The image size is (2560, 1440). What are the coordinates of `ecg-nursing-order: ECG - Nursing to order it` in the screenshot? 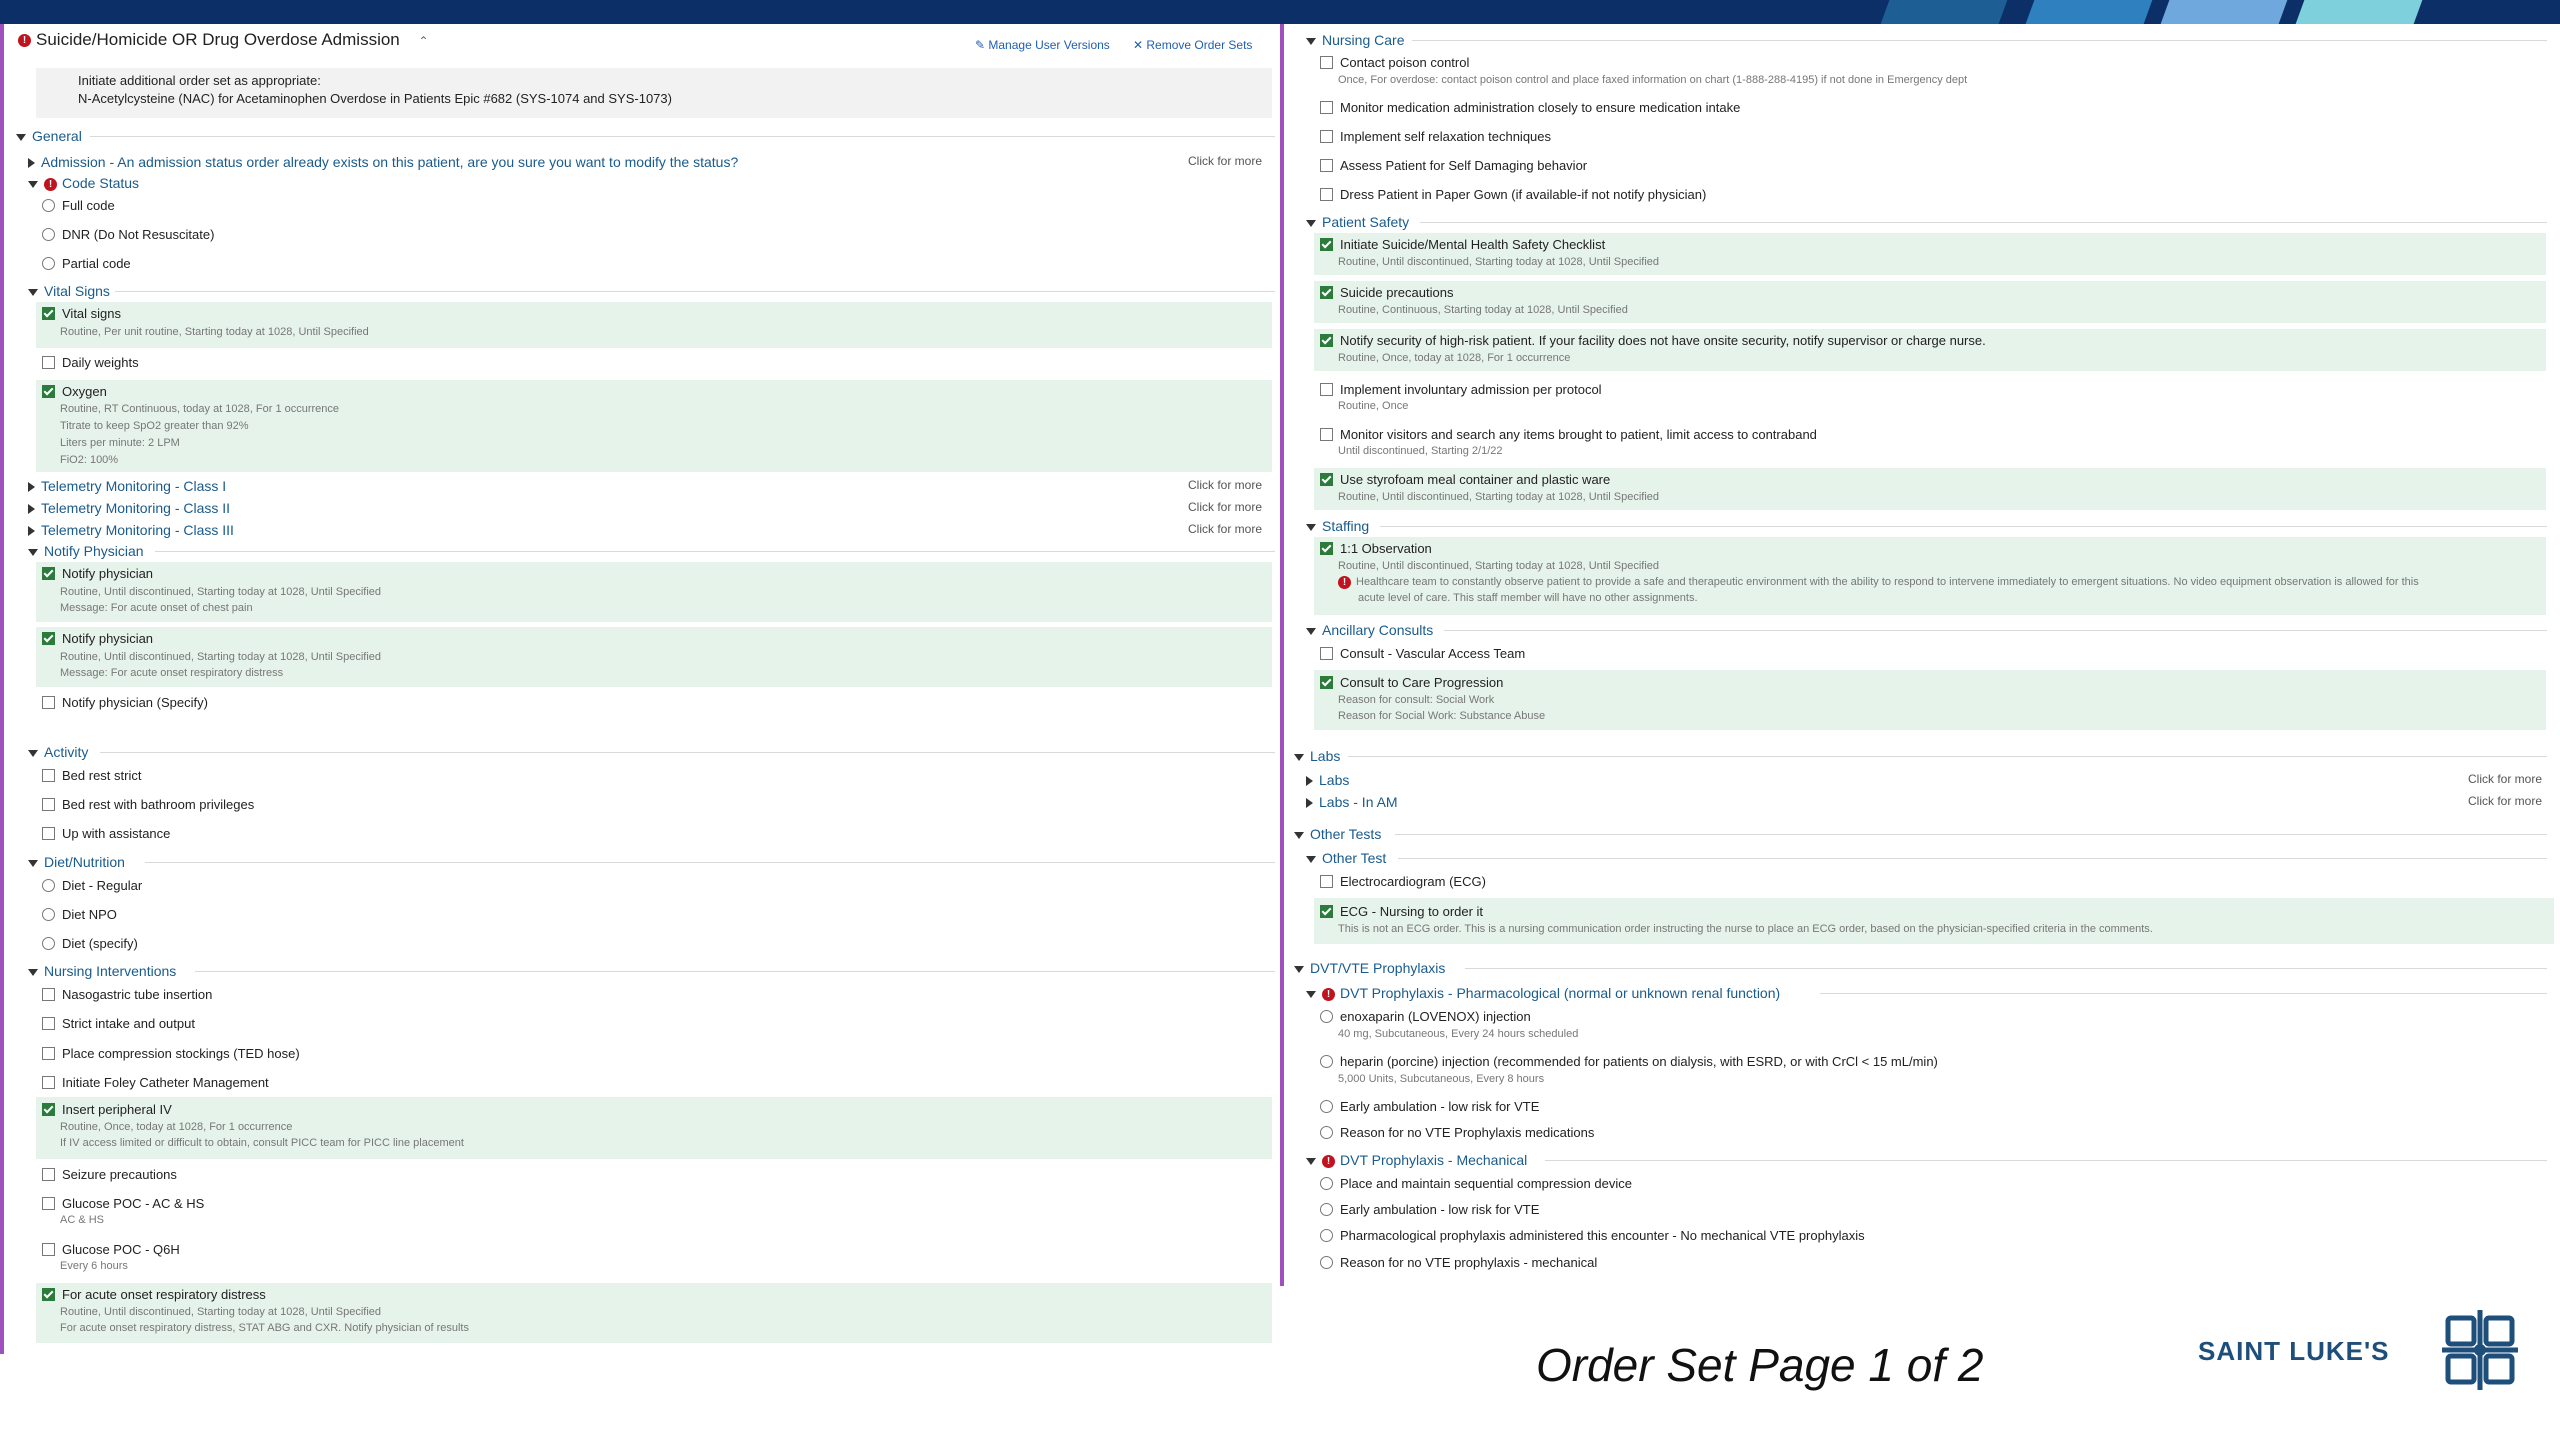 It's located at (1401, 912).